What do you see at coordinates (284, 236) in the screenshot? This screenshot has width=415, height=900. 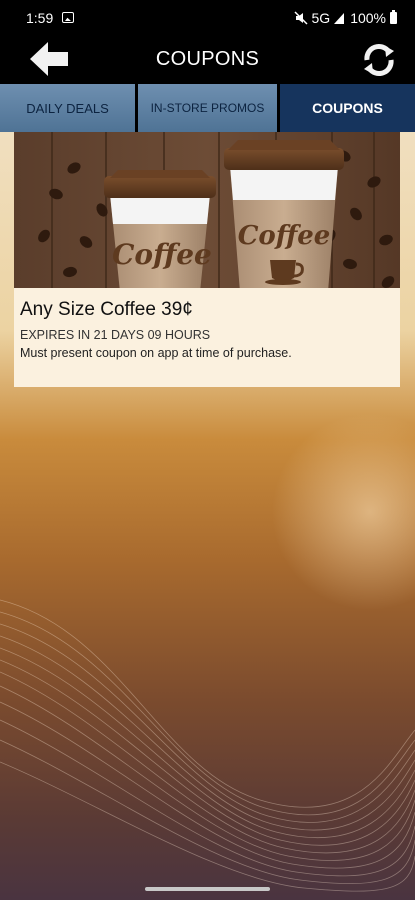 I see `cup-text-2: Coffee` at bounding box center [284, 236].